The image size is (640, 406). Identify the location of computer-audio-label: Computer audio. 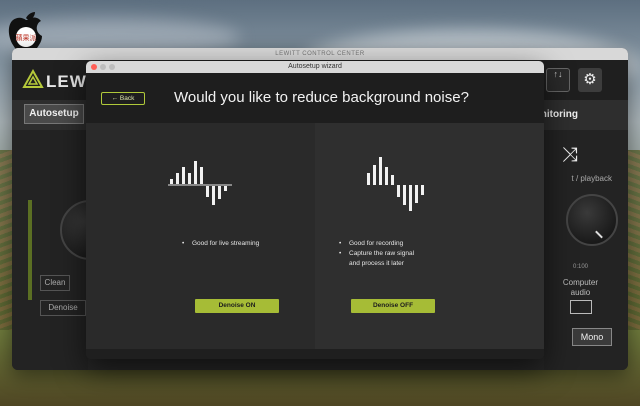
(580, 287).